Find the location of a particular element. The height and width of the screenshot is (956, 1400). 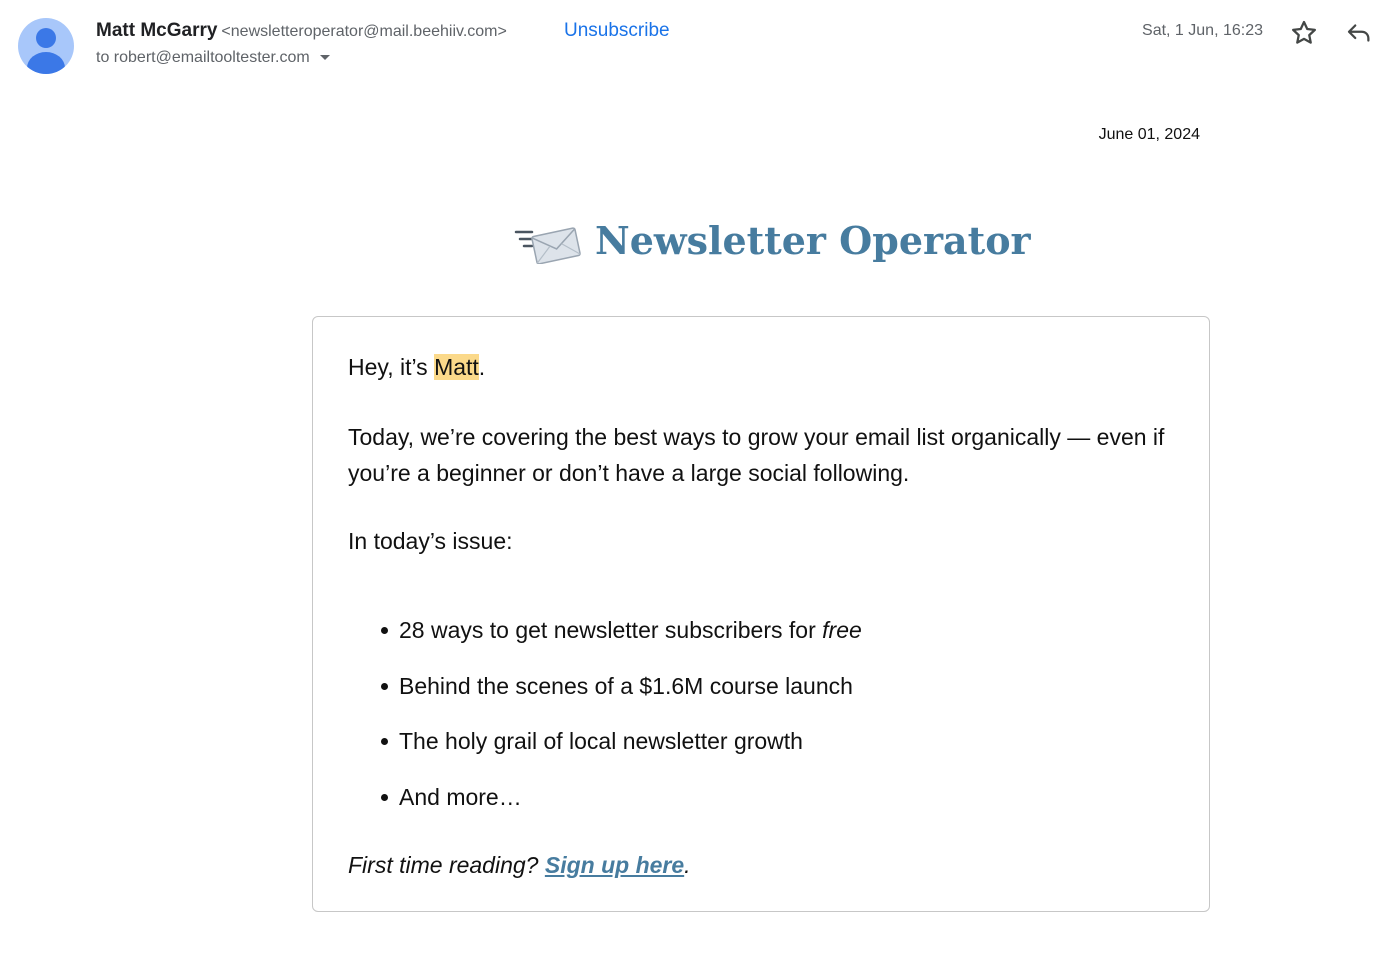

star-icon is located at coordinates (1304, 33).